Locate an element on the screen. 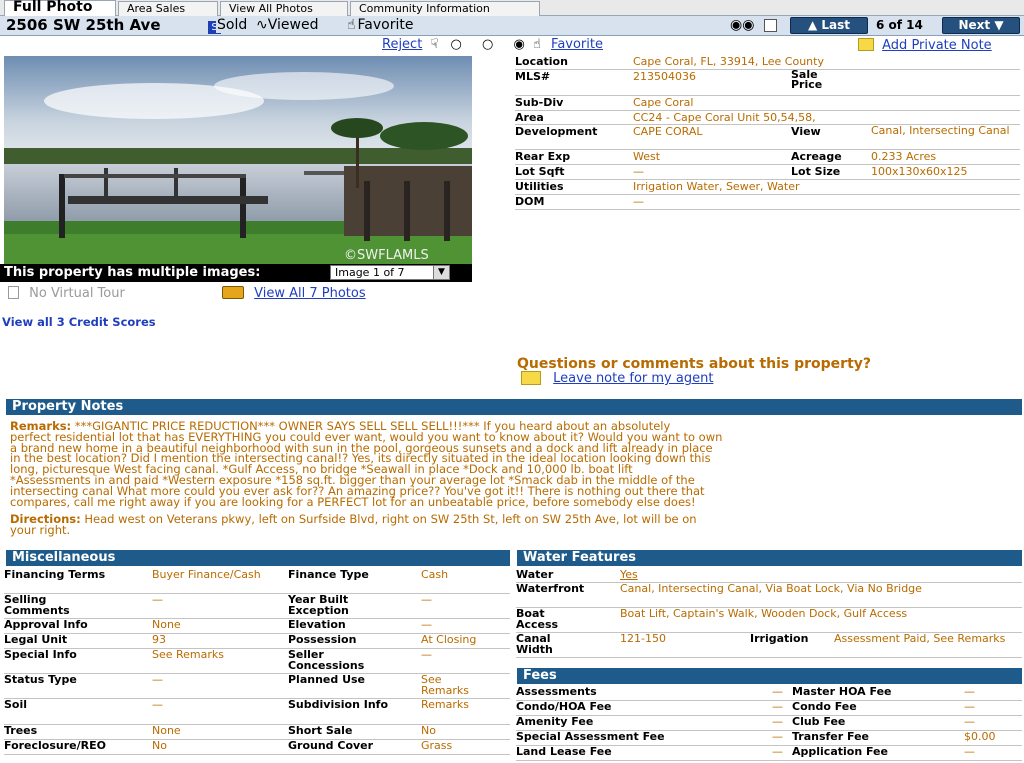  viewed-toggle: ∿Viewed is located at coordinates (287, 25).